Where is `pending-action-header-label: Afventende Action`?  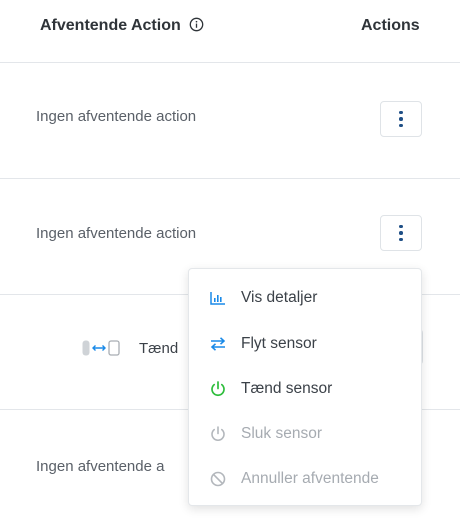 pending-action-header-label: Afventende Action is located at coordinates (110, 25).